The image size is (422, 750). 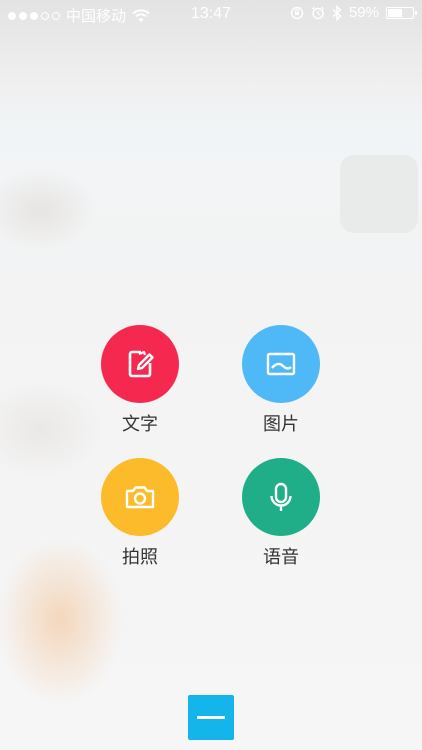 I want to click on image-post-label: 图片, so click(x=281, y=424).